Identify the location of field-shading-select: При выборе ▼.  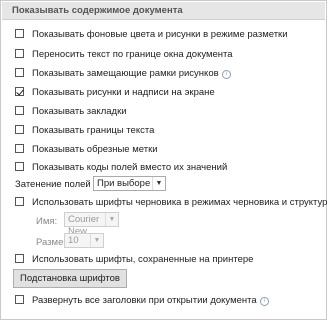
(129, 183).